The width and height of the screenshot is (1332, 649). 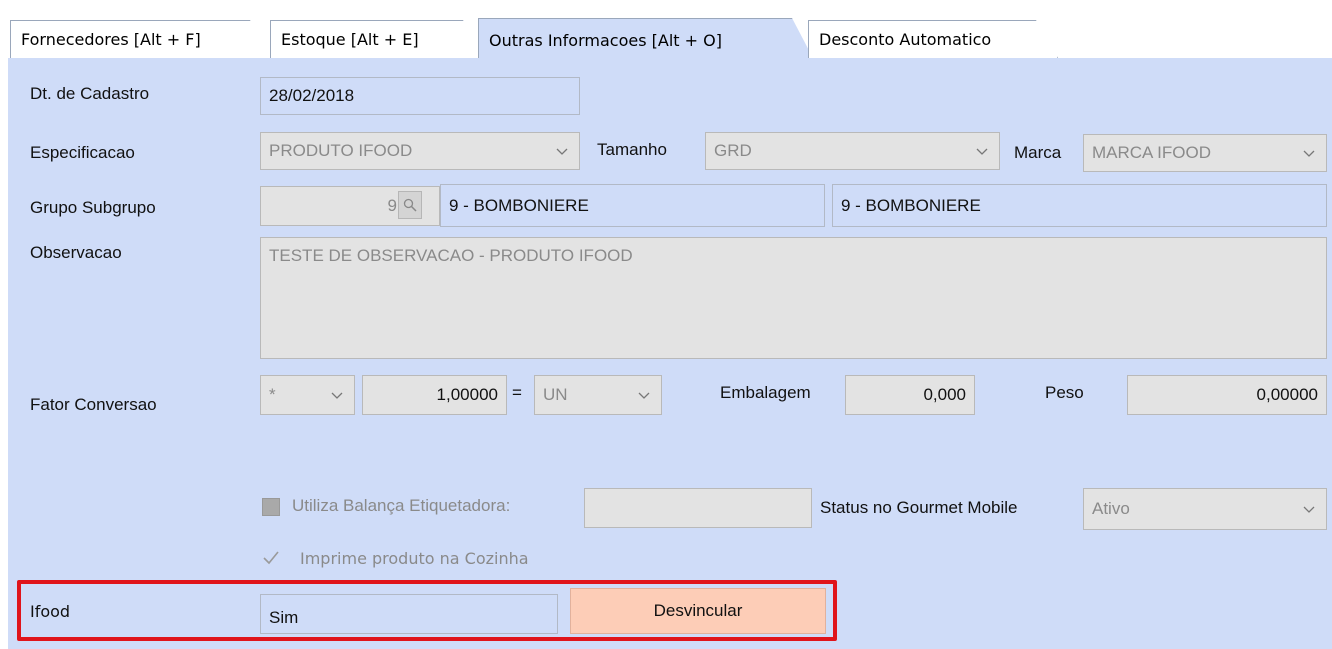 I want to click on status-gourmet-value: Ativo, so click(x=1111, y=508).